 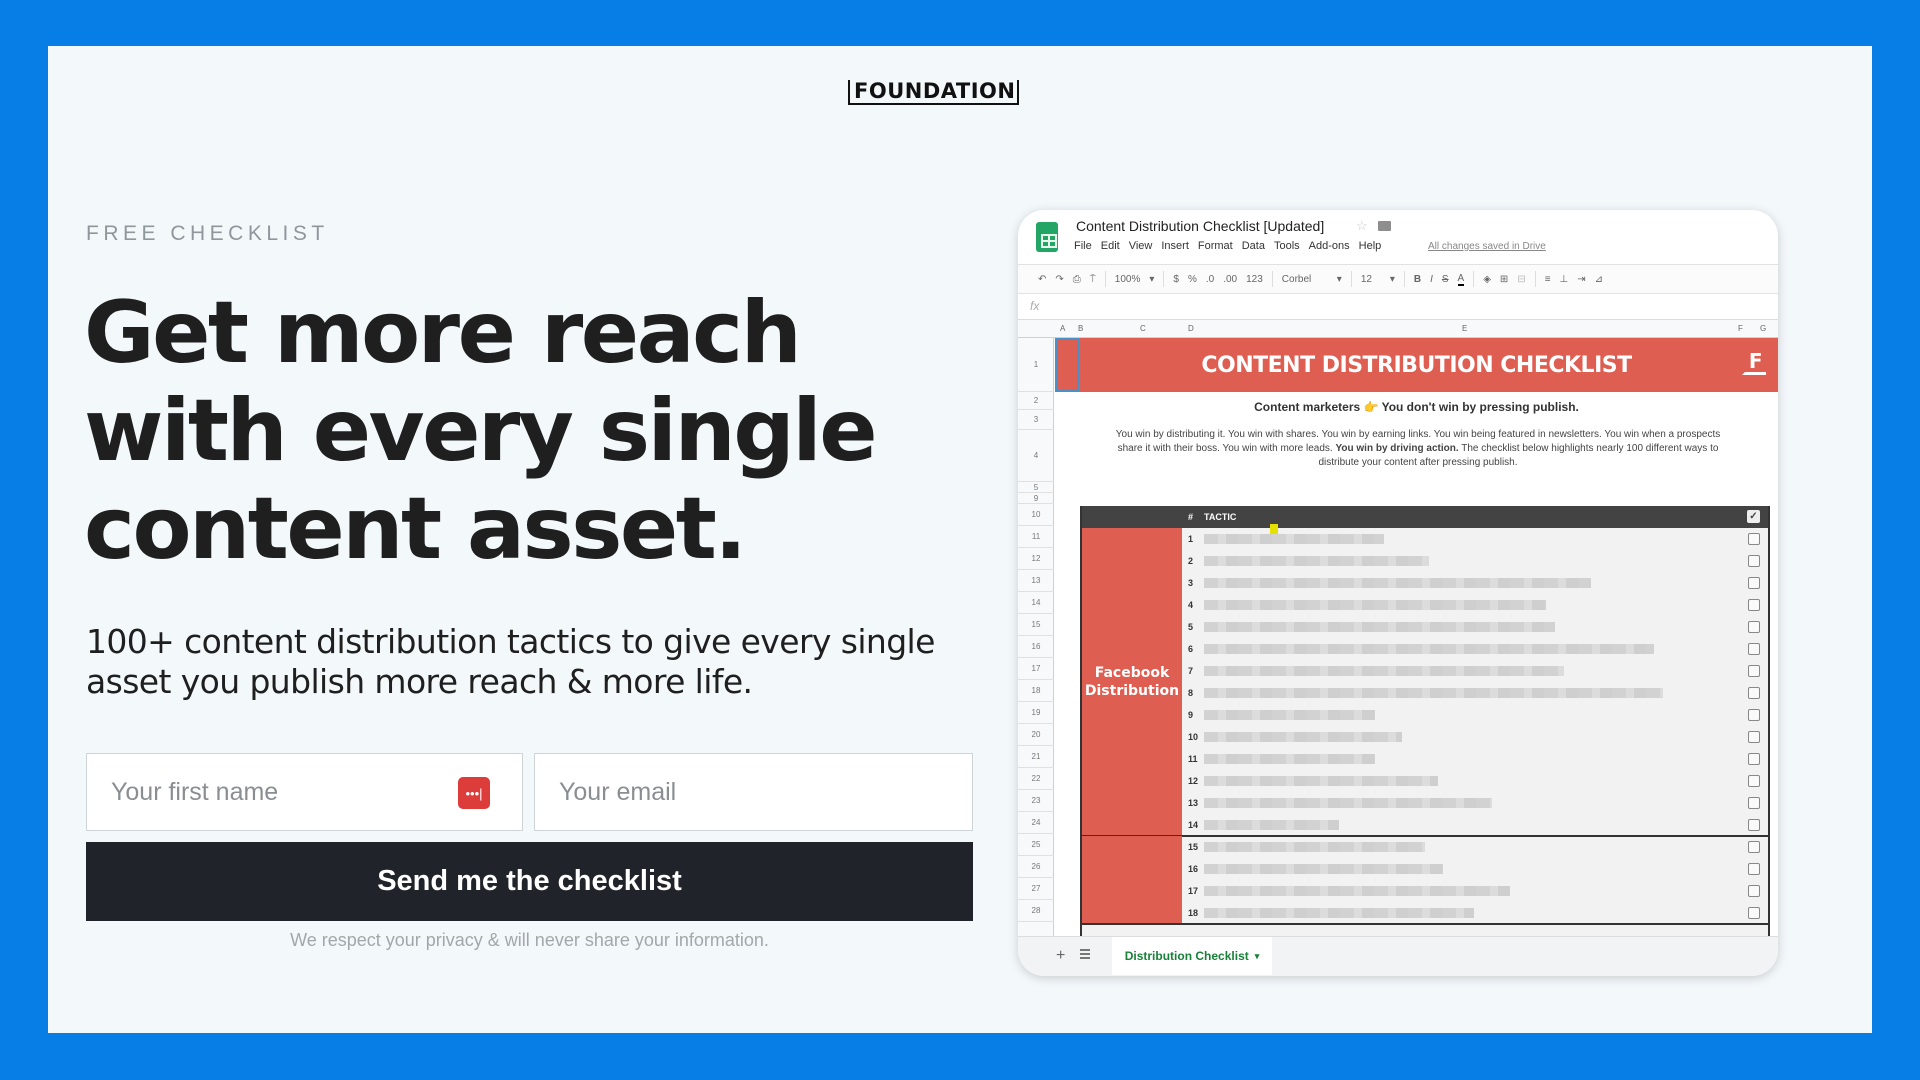 What do you see at coordinates (1077, 279) in the screenshot?
I see `print-icon: ⎙` at bounding box center [1077, 279].